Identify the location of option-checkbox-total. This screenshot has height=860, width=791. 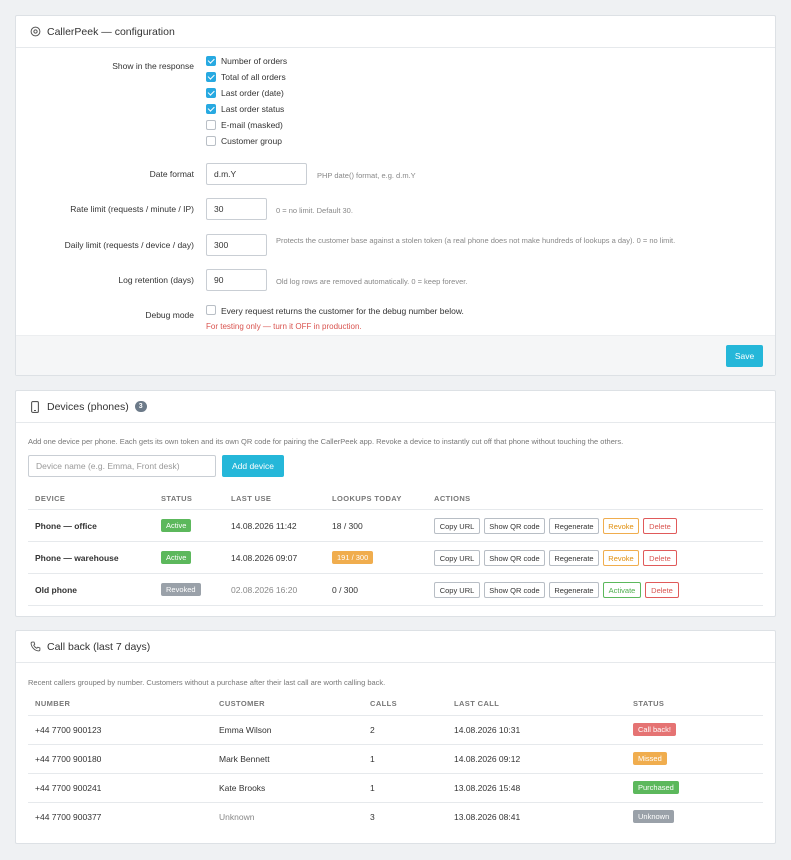
(211, 77).